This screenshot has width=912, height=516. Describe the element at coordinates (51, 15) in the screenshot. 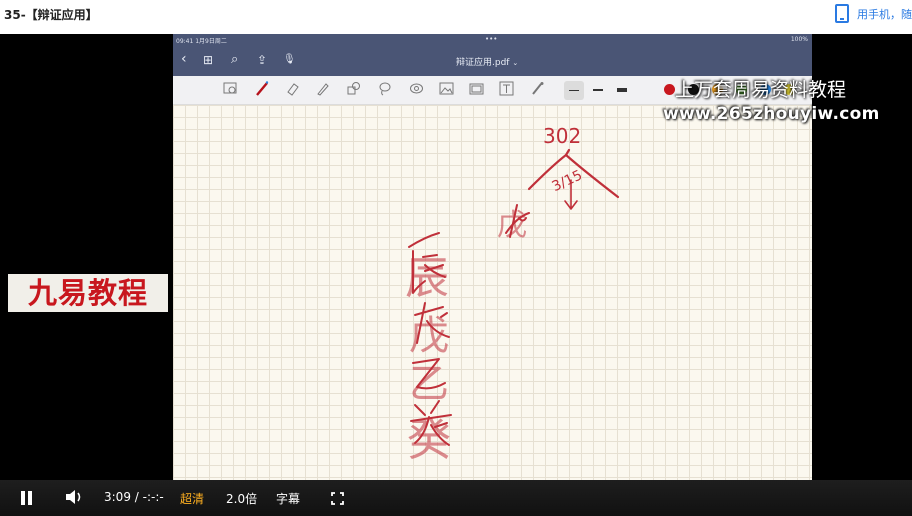

I see `course-title: 35-【辩证应用】` at that location.